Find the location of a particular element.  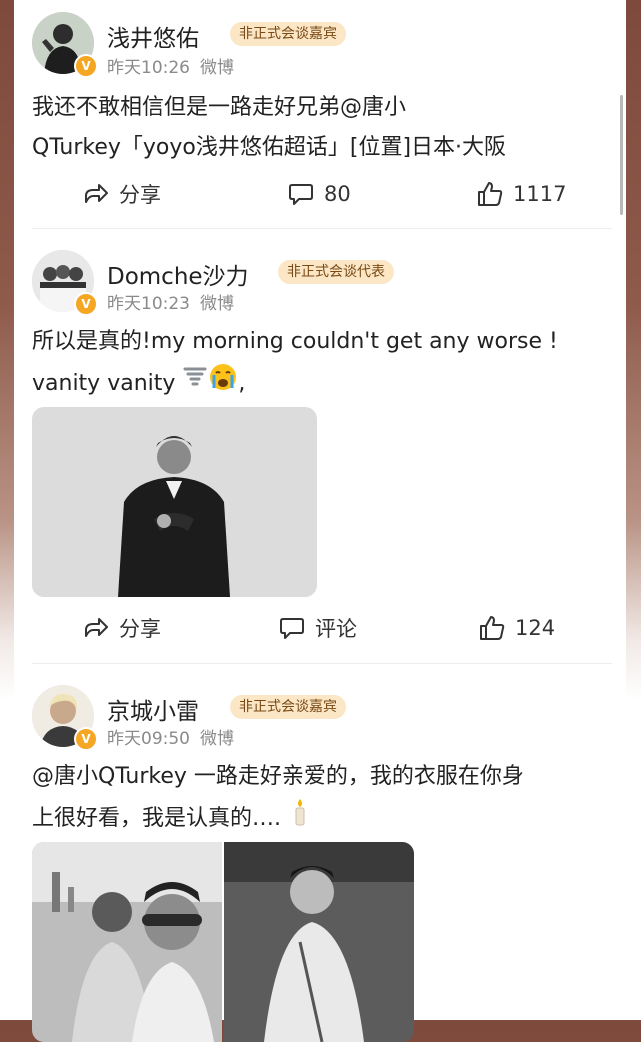

candle-emoji is located at coordinates (300, 819).